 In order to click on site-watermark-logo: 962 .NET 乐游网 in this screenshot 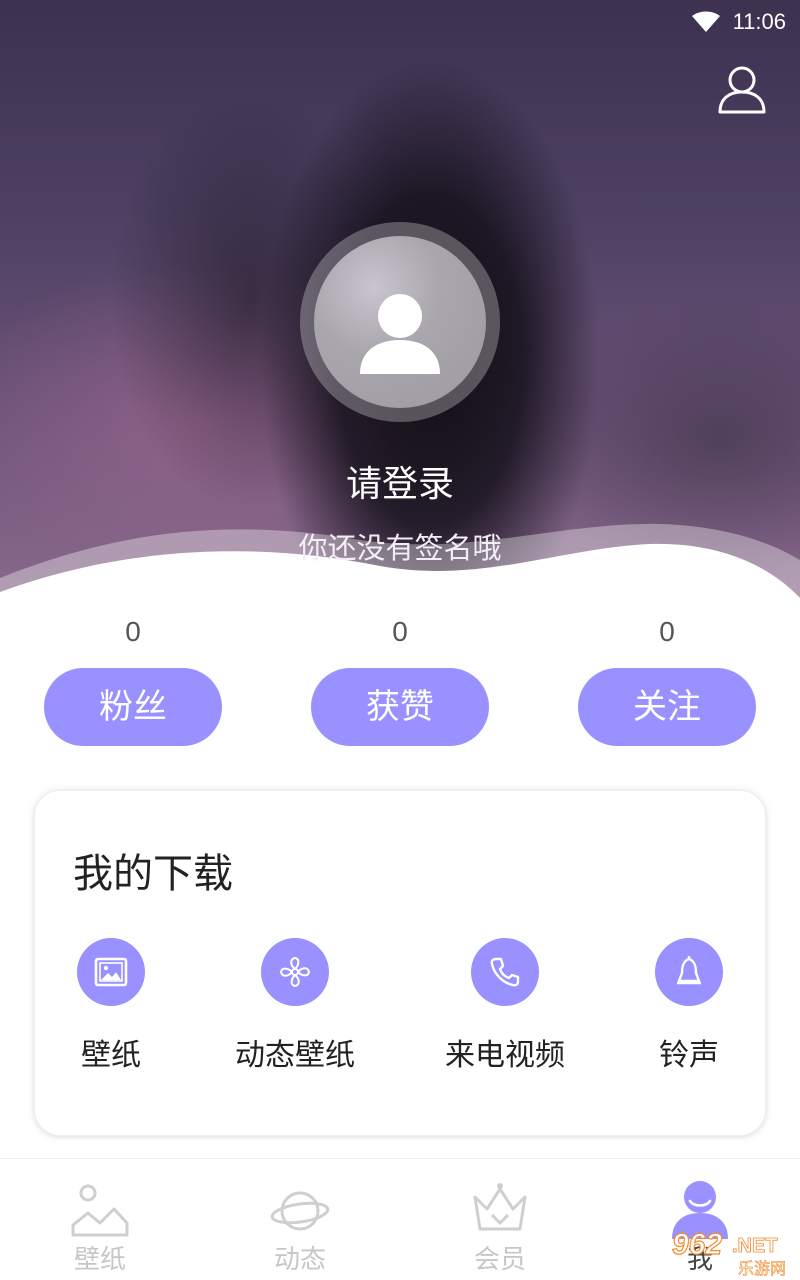, I will do `click(728, 1252)`.